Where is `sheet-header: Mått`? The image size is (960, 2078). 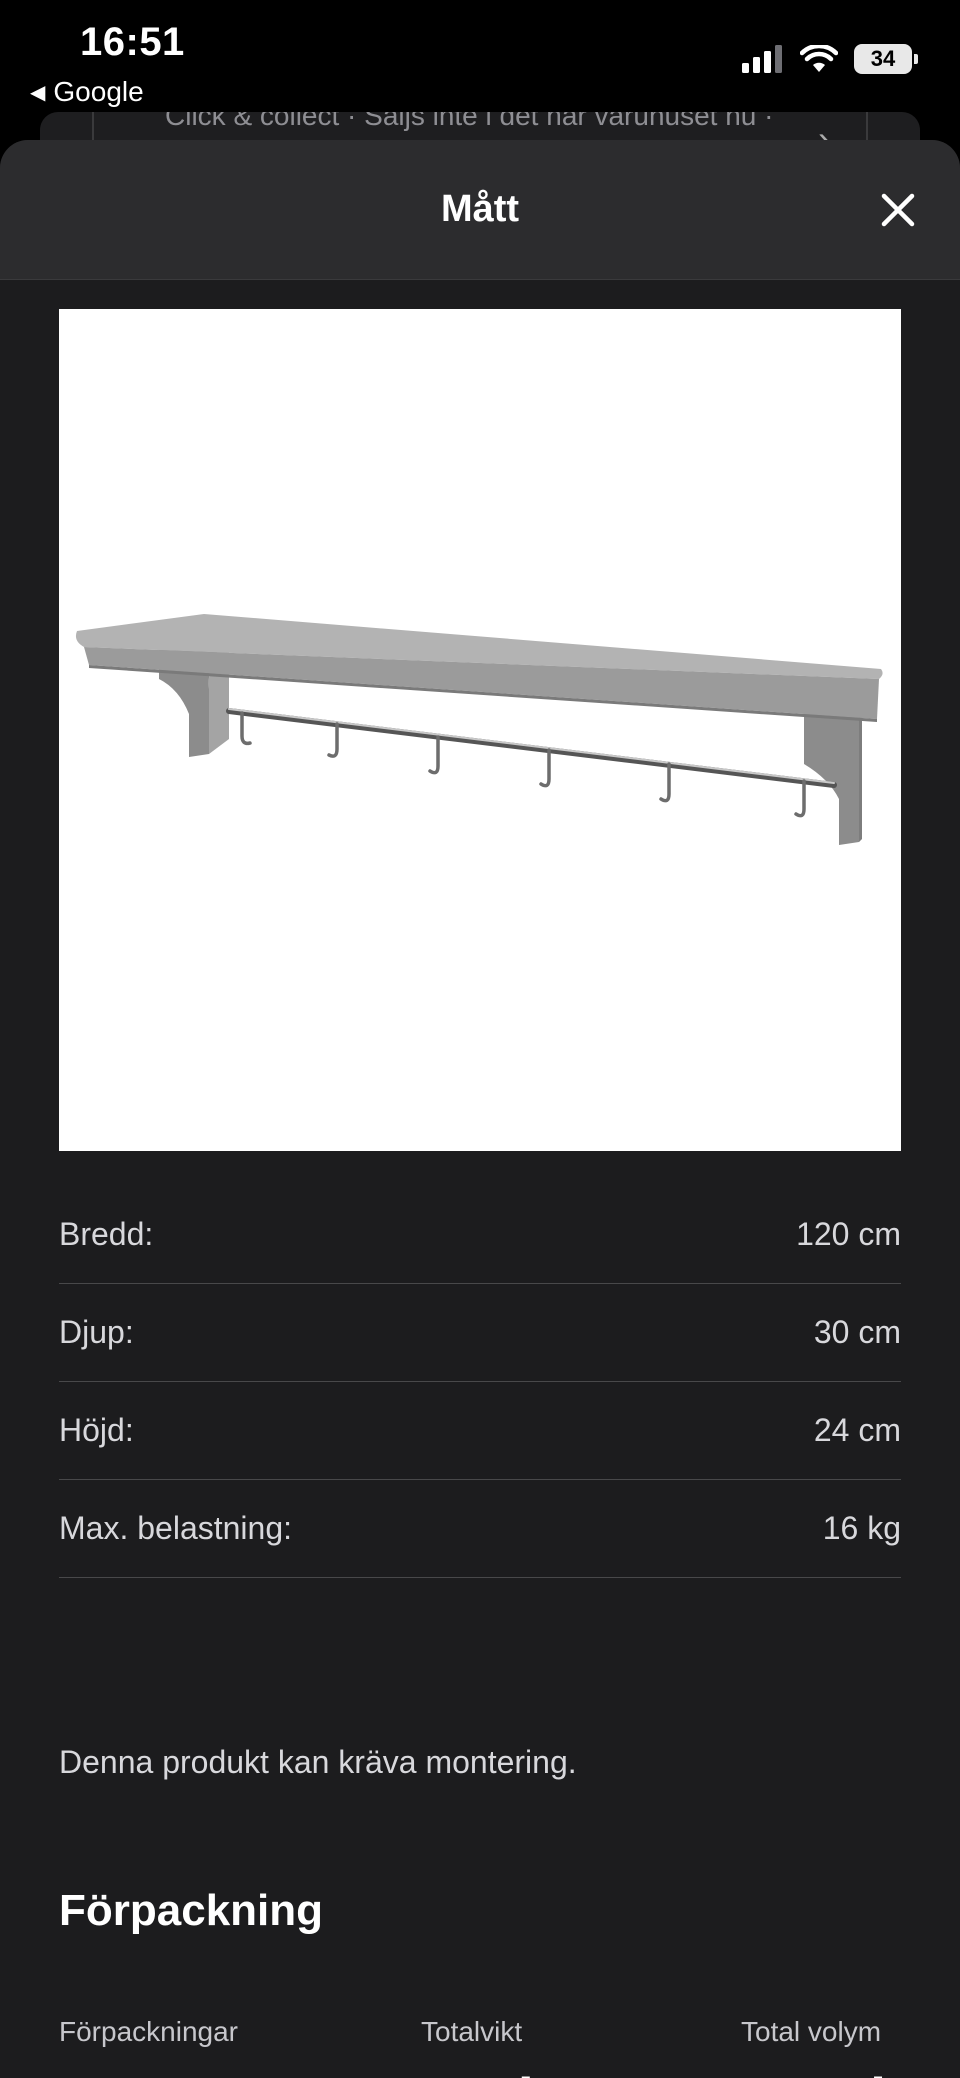 sheet-header: Mått is located at coordinates (480, 210).